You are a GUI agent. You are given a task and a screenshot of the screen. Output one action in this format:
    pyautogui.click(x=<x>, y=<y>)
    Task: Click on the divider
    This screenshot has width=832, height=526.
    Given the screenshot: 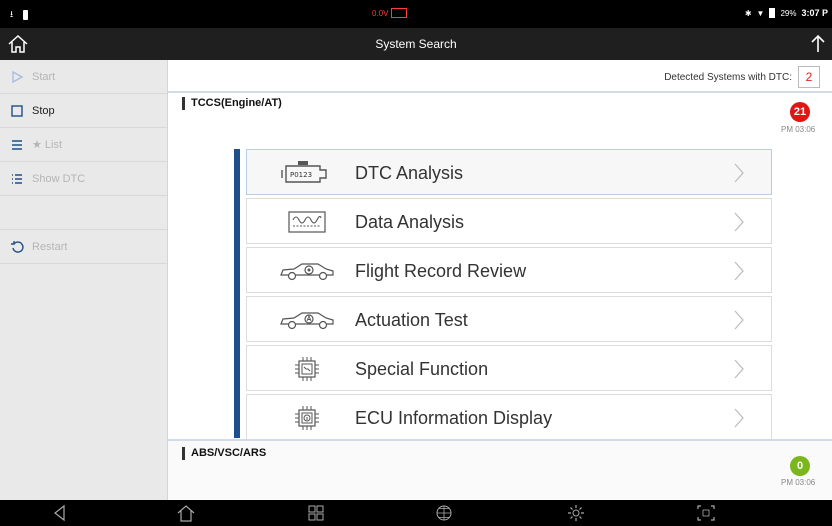 What is the action you would take?
    pyautogui.click(x=500, y=92)
    